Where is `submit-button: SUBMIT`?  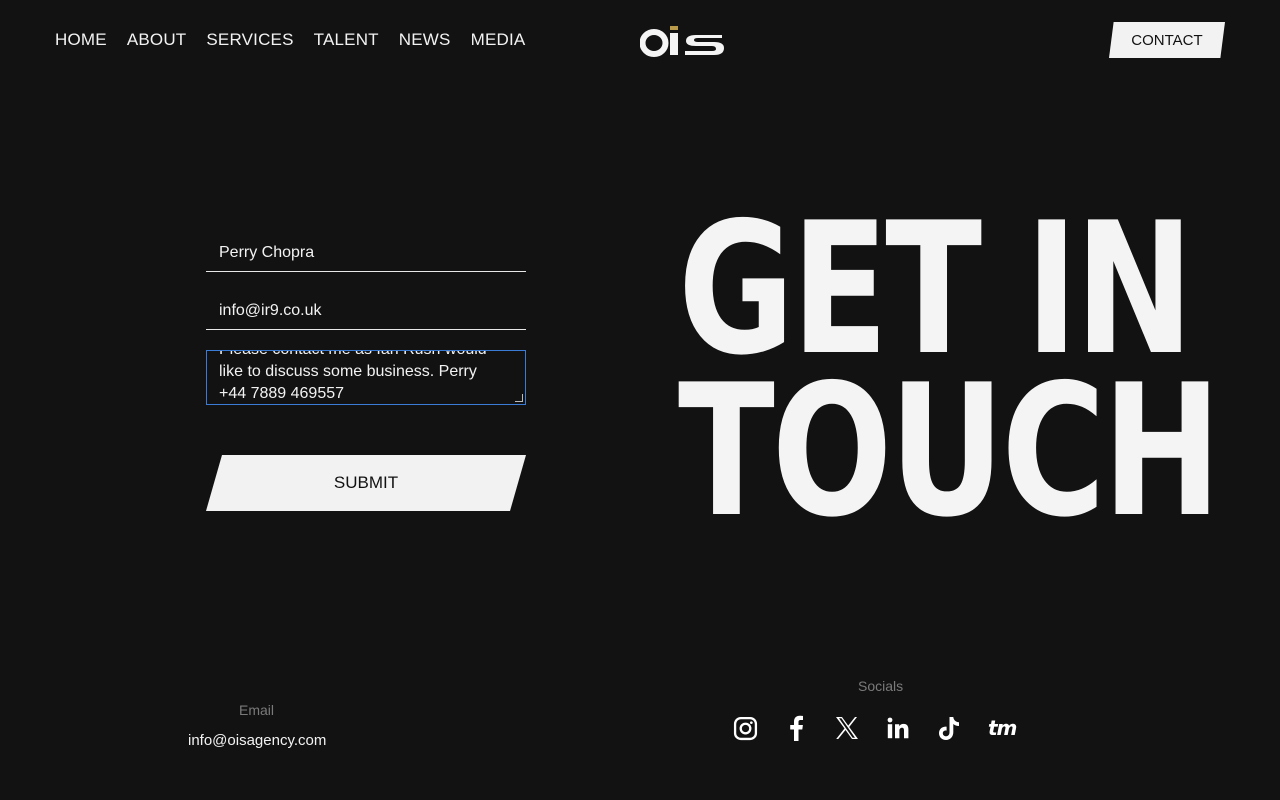 submit-button: SUBMIT is located at coordinates (366, 483).